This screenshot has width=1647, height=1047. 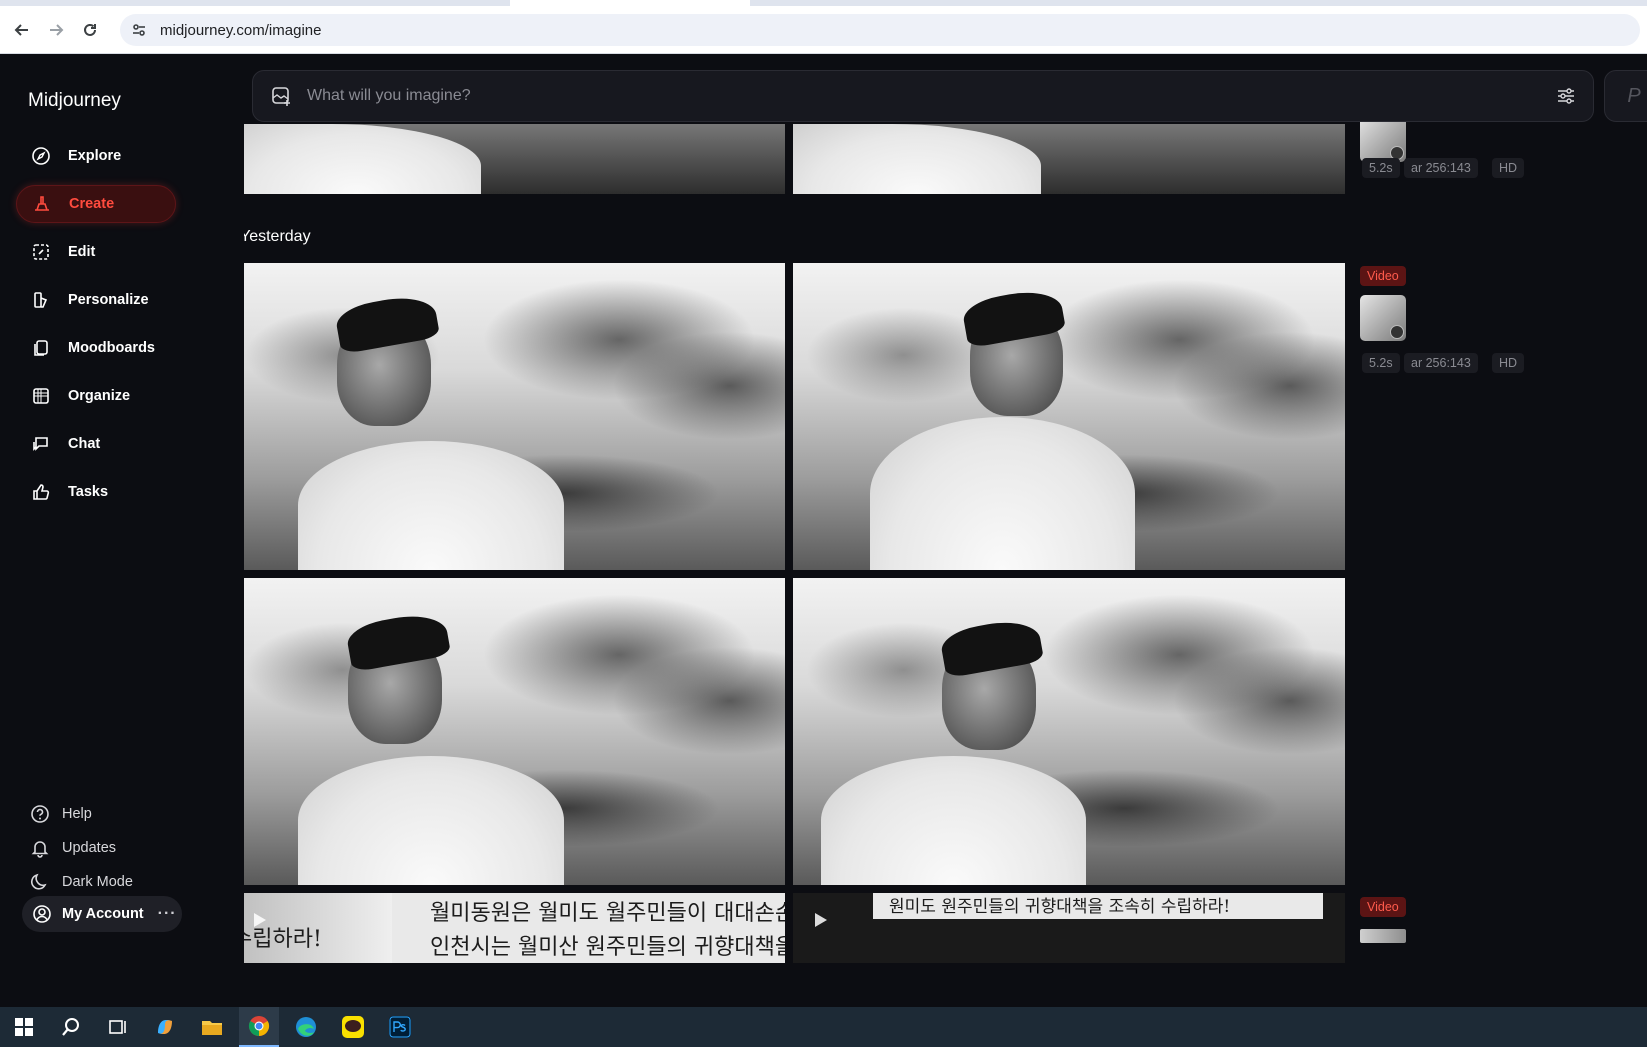 I want to click on sidebar-item-moodboards: Moodboards, so click(x=96, y=348).